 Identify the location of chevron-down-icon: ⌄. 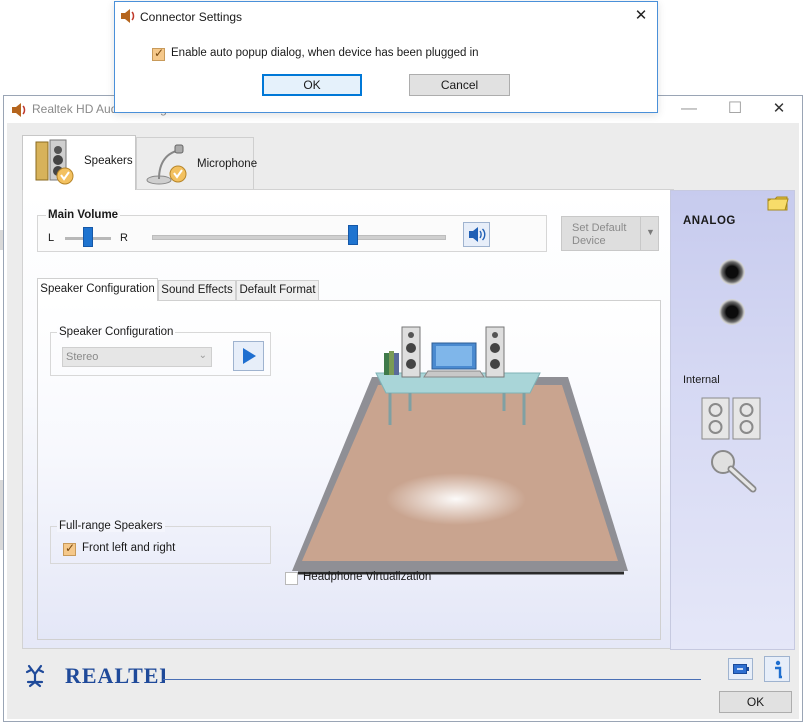
(202, 355).